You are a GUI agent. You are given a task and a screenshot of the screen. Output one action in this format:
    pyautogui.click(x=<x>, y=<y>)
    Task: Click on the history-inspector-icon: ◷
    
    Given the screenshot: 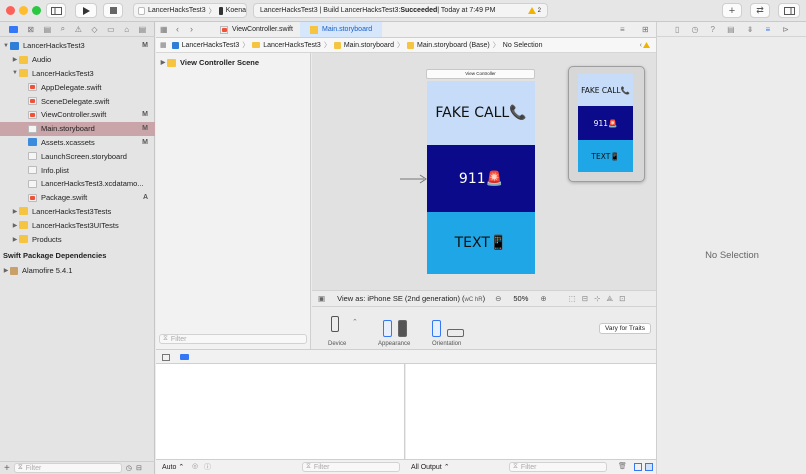 What is the action you would take?
    pyautogui.click(x=695, y=29)
    